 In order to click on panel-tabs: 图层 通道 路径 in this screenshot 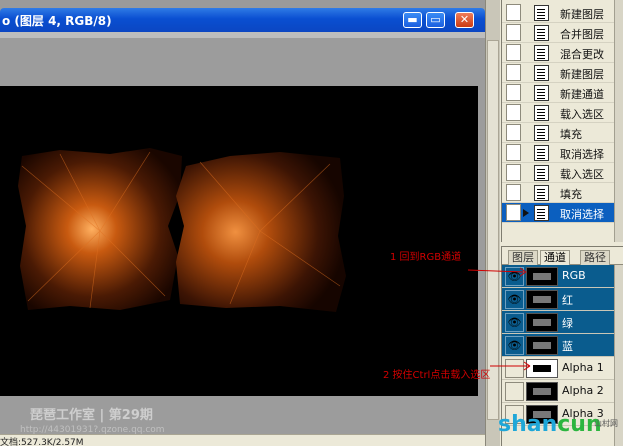, I will do `click(562, 257)`.